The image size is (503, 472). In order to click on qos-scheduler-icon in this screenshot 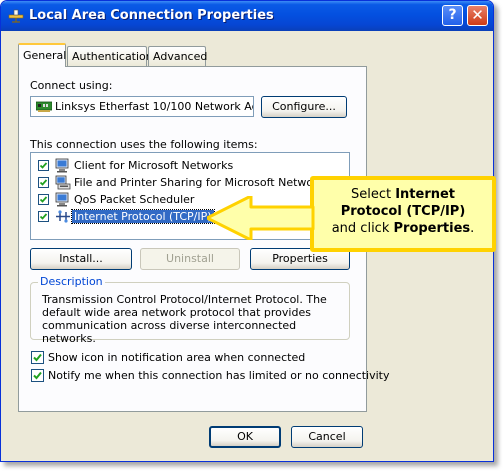, I will do `click(62, 199)`.